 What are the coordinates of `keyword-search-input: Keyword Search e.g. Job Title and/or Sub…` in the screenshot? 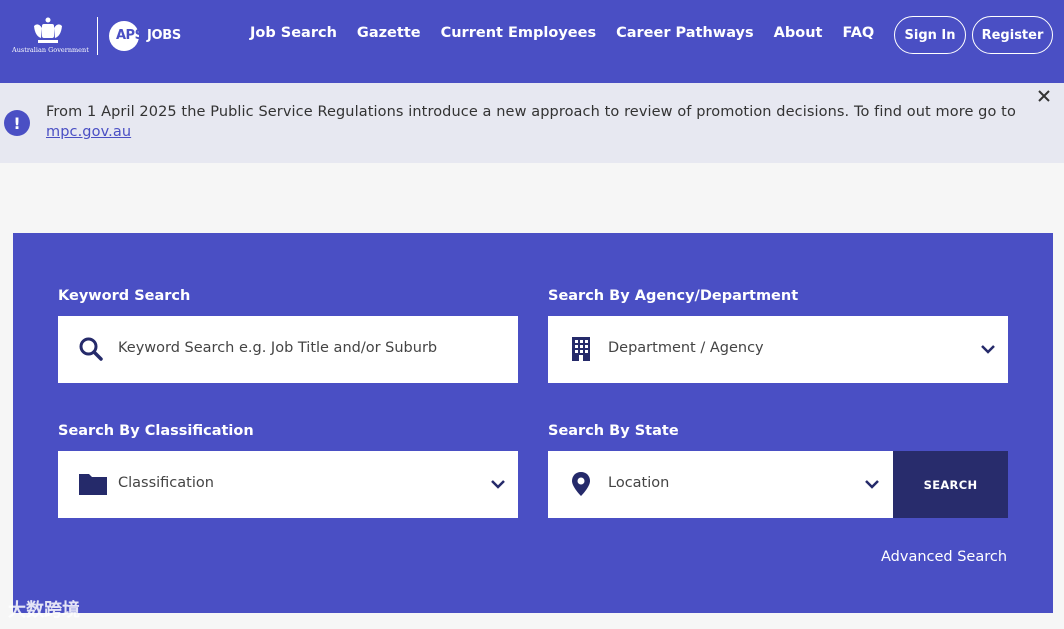 It's located at (288, 349).